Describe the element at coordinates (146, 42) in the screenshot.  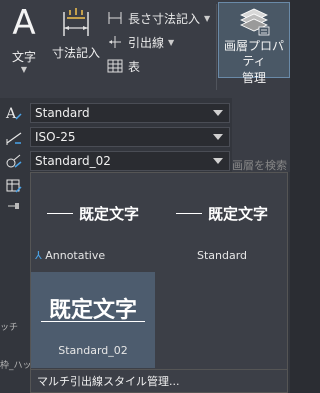
I see `leader-label: 引出線` at that location.